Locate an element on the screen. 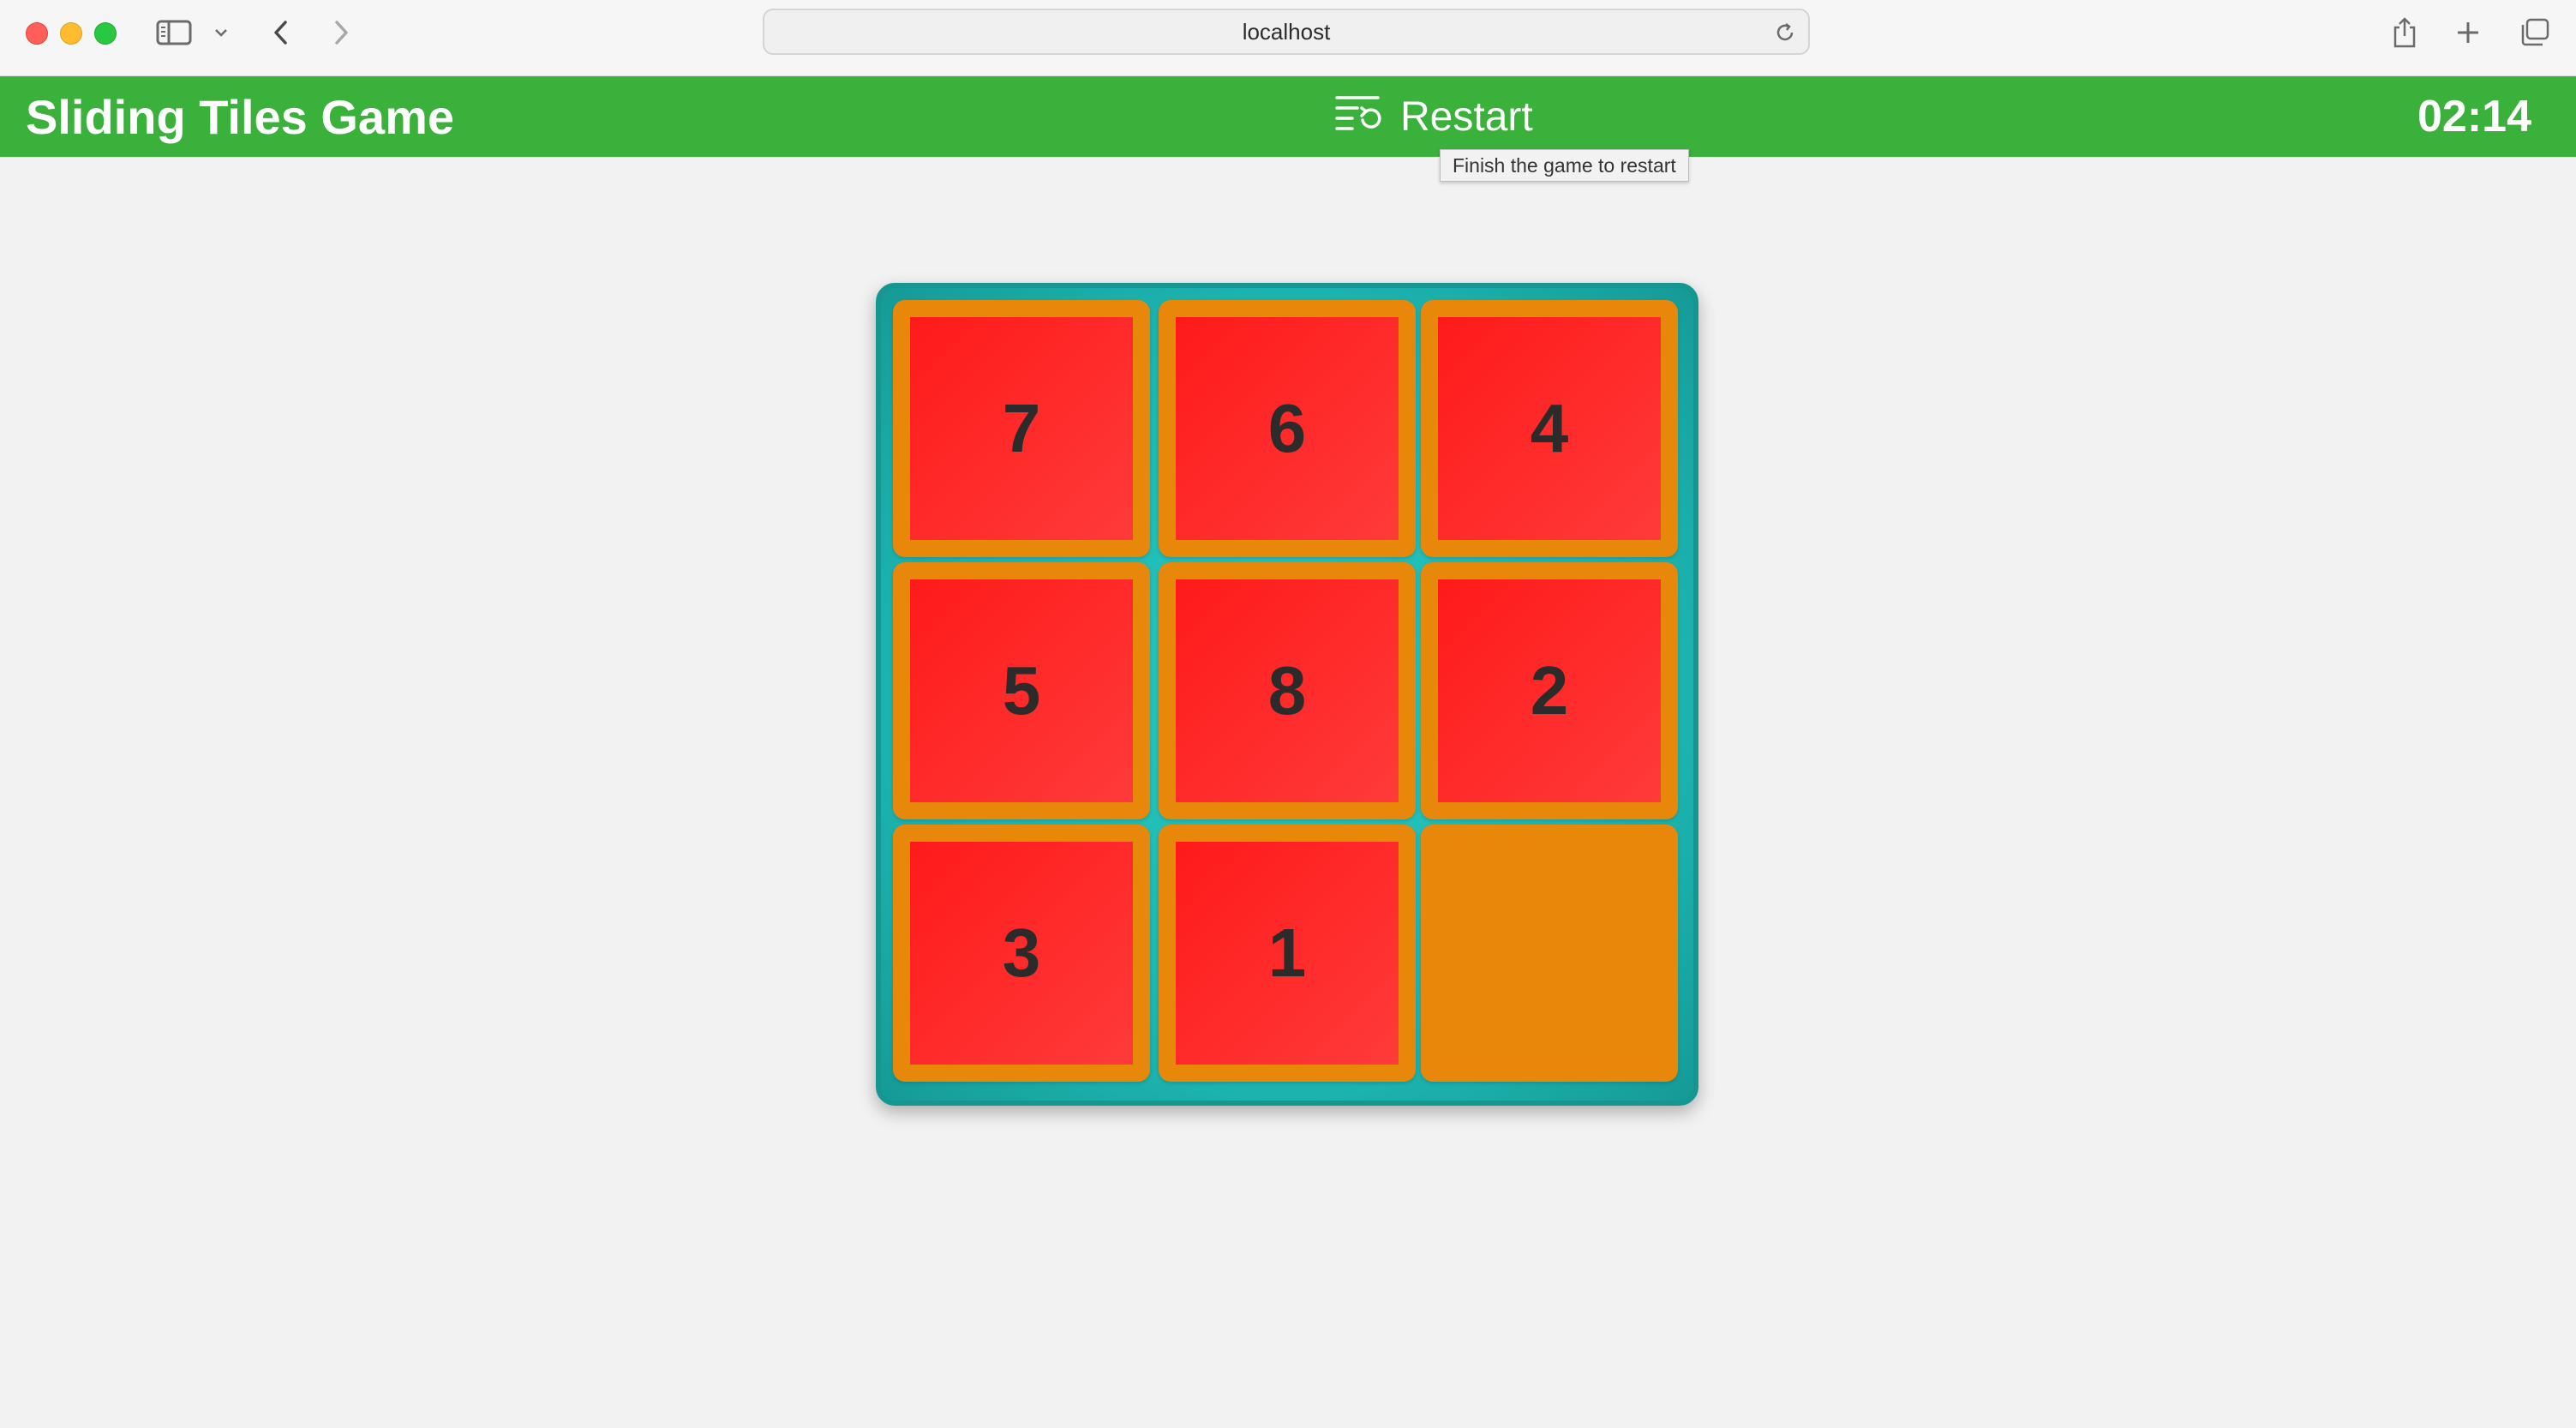 This screenshot has height=1428, width=2576. restart-button: Restart is located at coordinates (1433, 117).